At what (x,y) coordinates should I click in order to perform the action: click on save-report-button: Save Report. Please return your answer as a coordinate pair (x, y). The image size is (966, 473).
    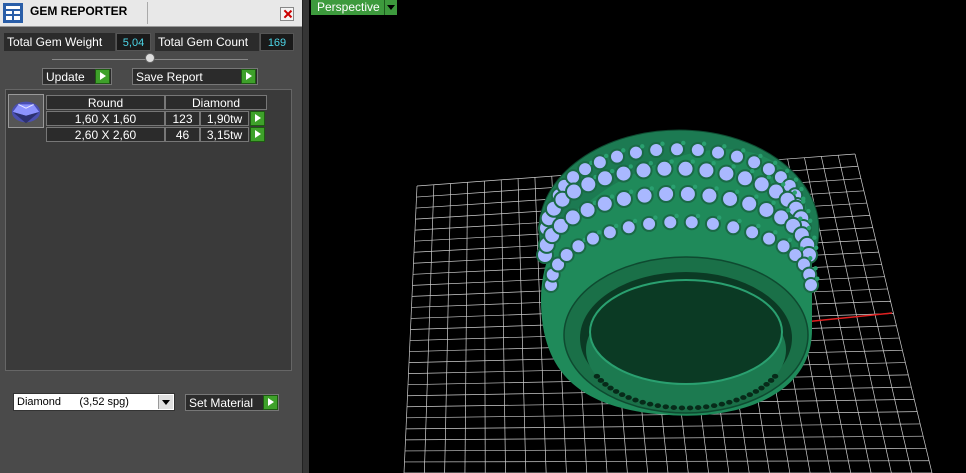
    Looking at the image, I should click on (195, 76).